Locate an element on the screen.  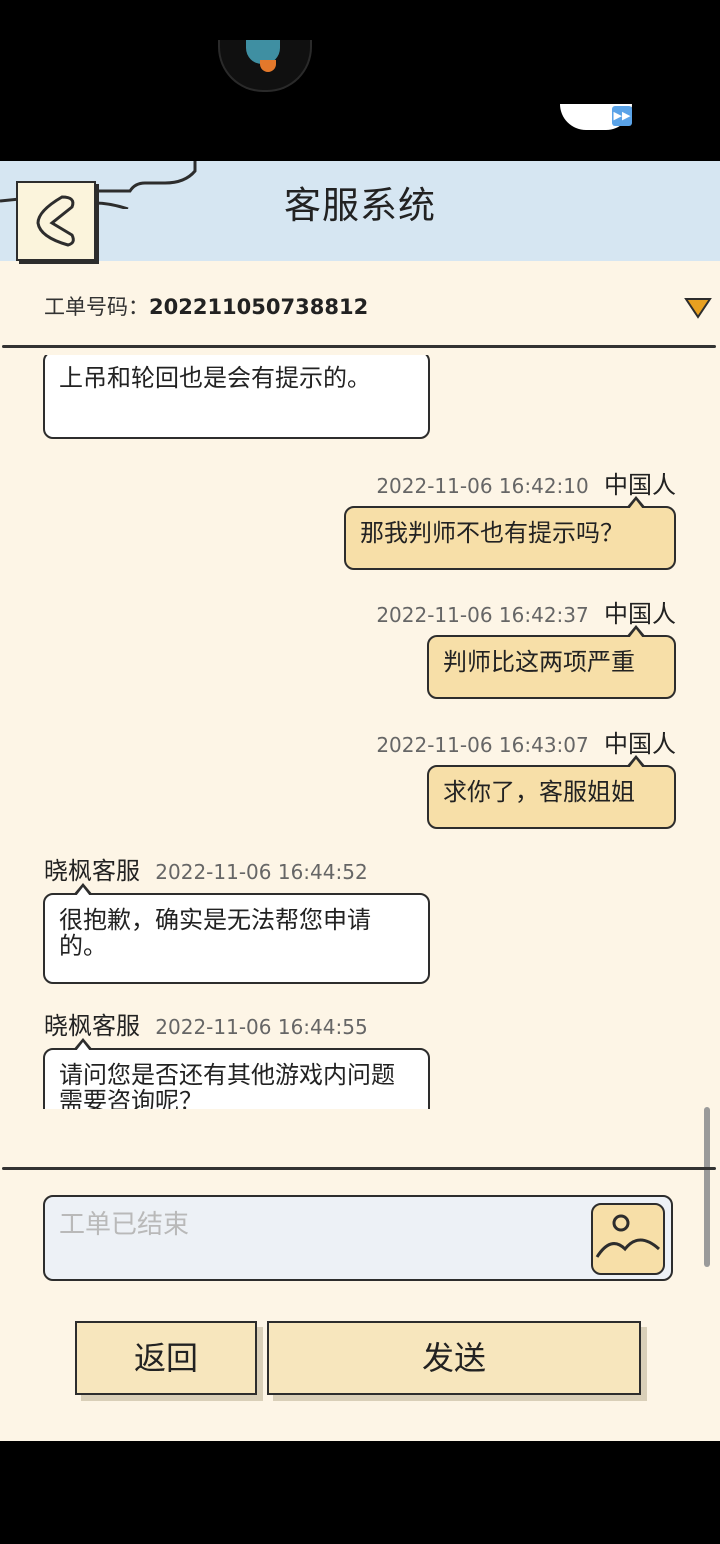
message-text: 那我判师不也有提示吗？ is located at coordinates (492, 533).